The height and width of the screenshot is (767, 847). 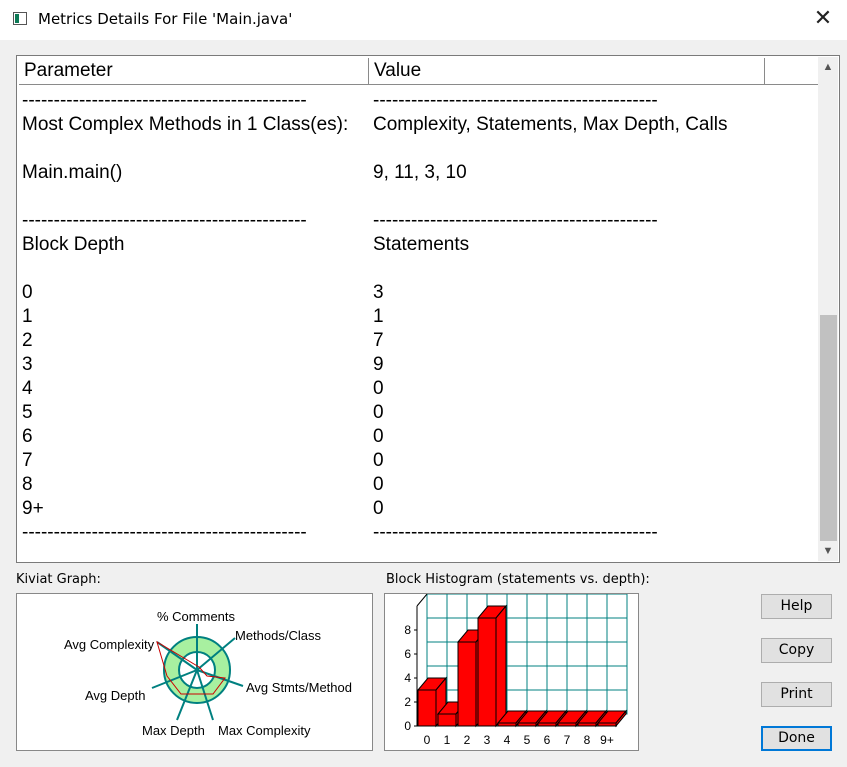 I want to click on parameter-cell: Main.main(), so click(x=72, y=172).